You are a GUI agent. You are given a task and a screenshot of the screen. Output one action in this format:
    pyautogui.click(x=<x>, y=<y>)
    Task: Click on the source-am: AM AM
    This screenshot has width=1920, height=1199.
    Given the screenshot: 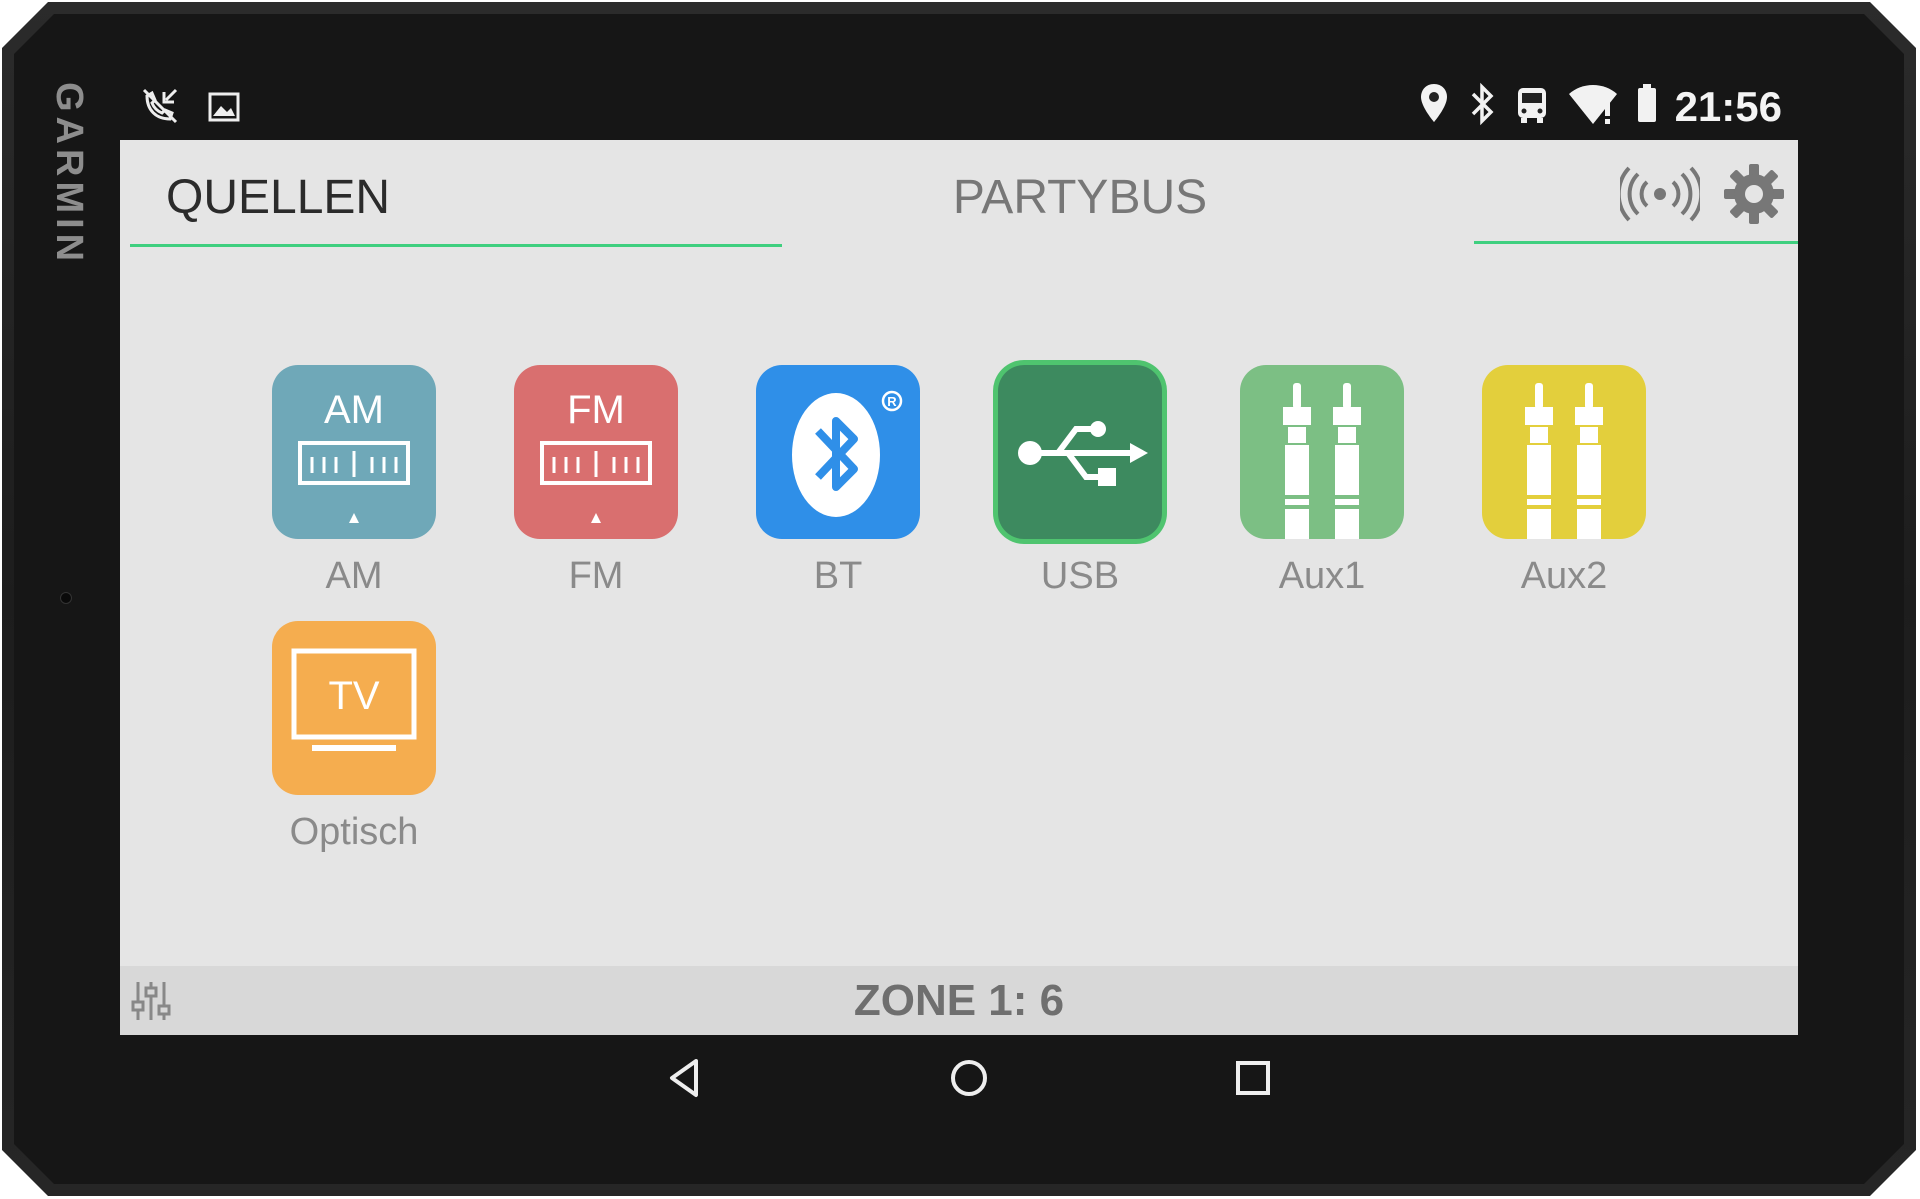 What is the action you would take?
    pyautogui.click(x=354, y=481)
    